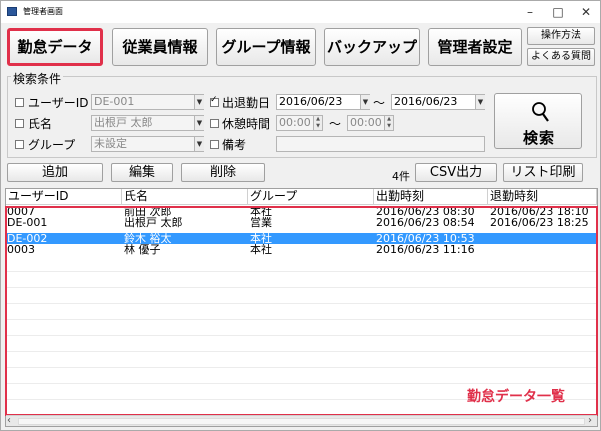  Describe the element at coordinates (52, 145) in the screenshot. I see `group-label: グループ` at that location.